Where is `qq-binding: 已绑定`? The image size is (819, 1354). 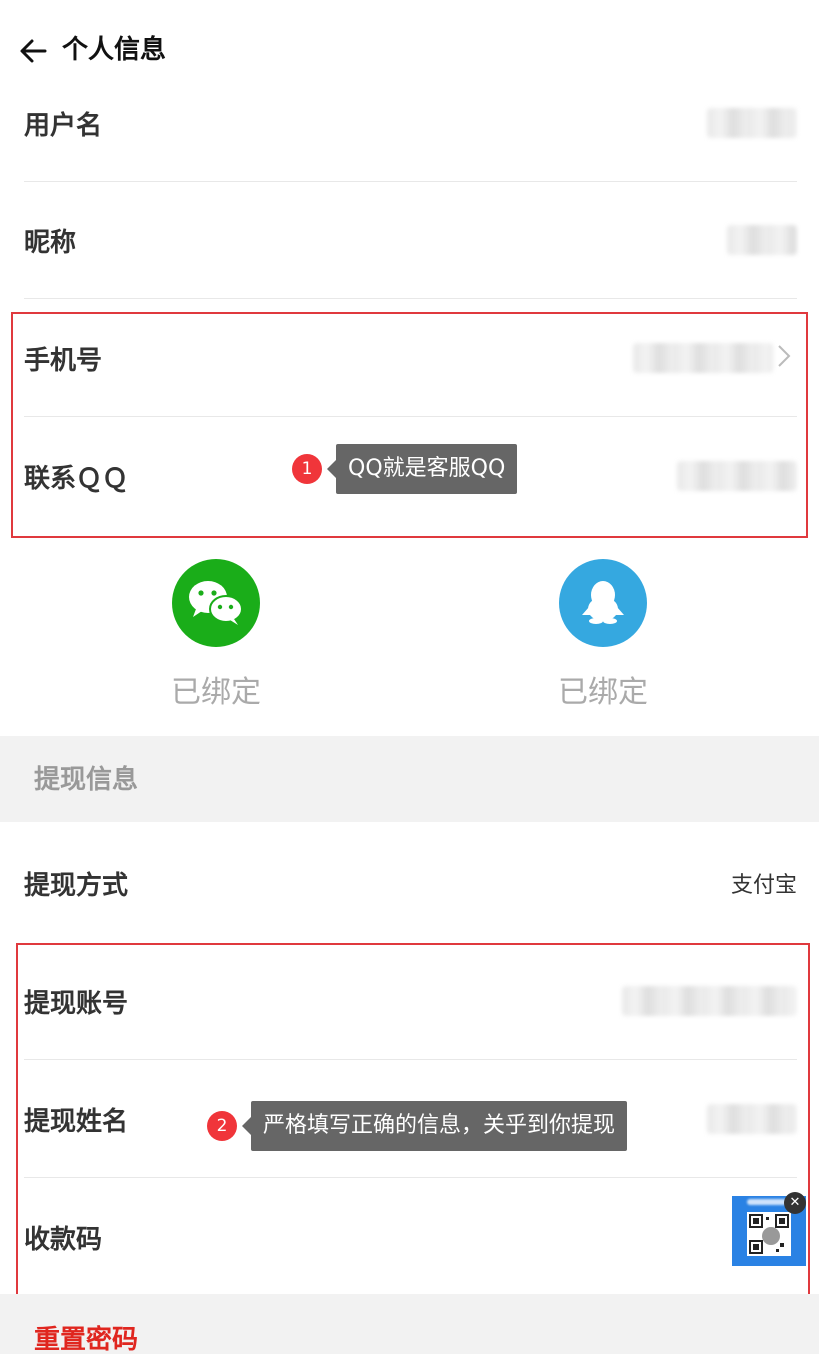
qq-binding: 已绑定 is located at coordinates (603, 637).